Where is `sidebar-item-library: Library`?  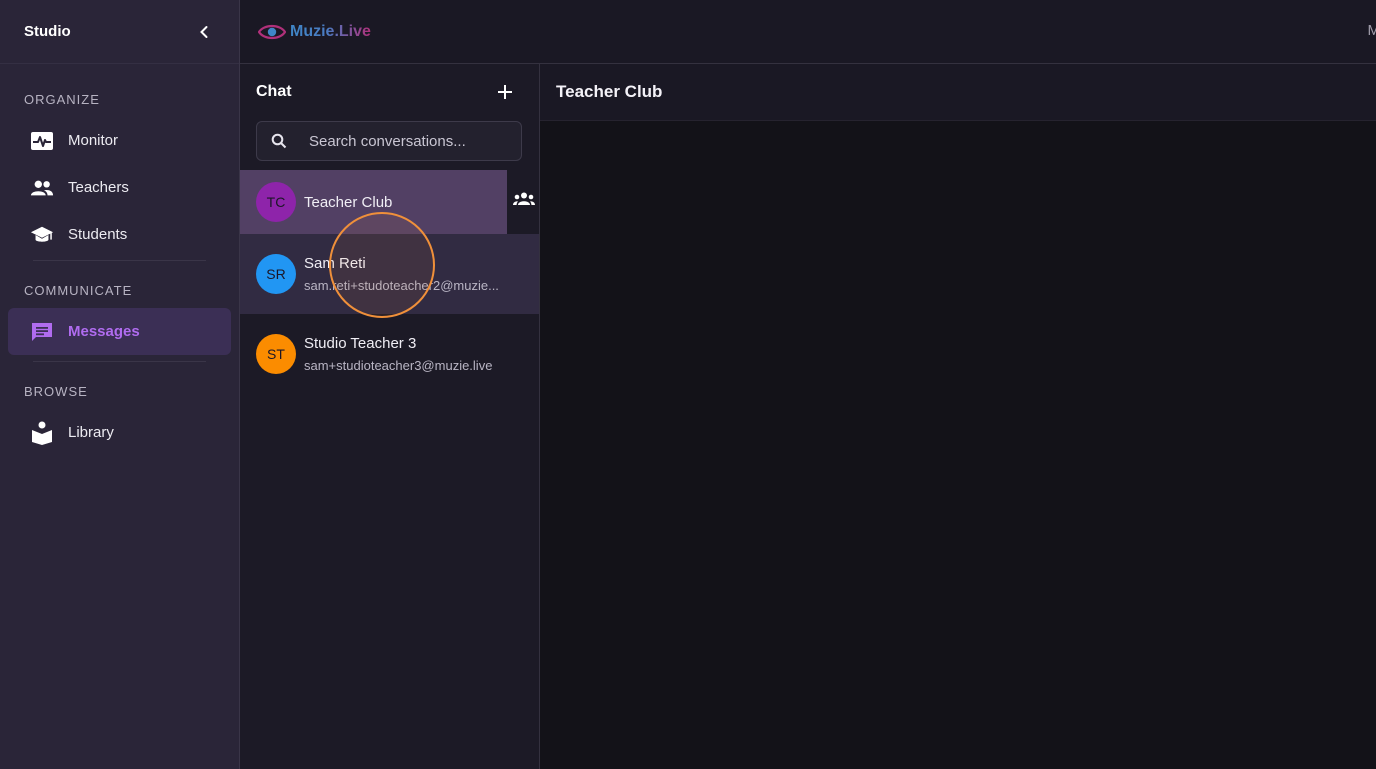
sidebar-item-library: Library is located at coordinates (119, 432).